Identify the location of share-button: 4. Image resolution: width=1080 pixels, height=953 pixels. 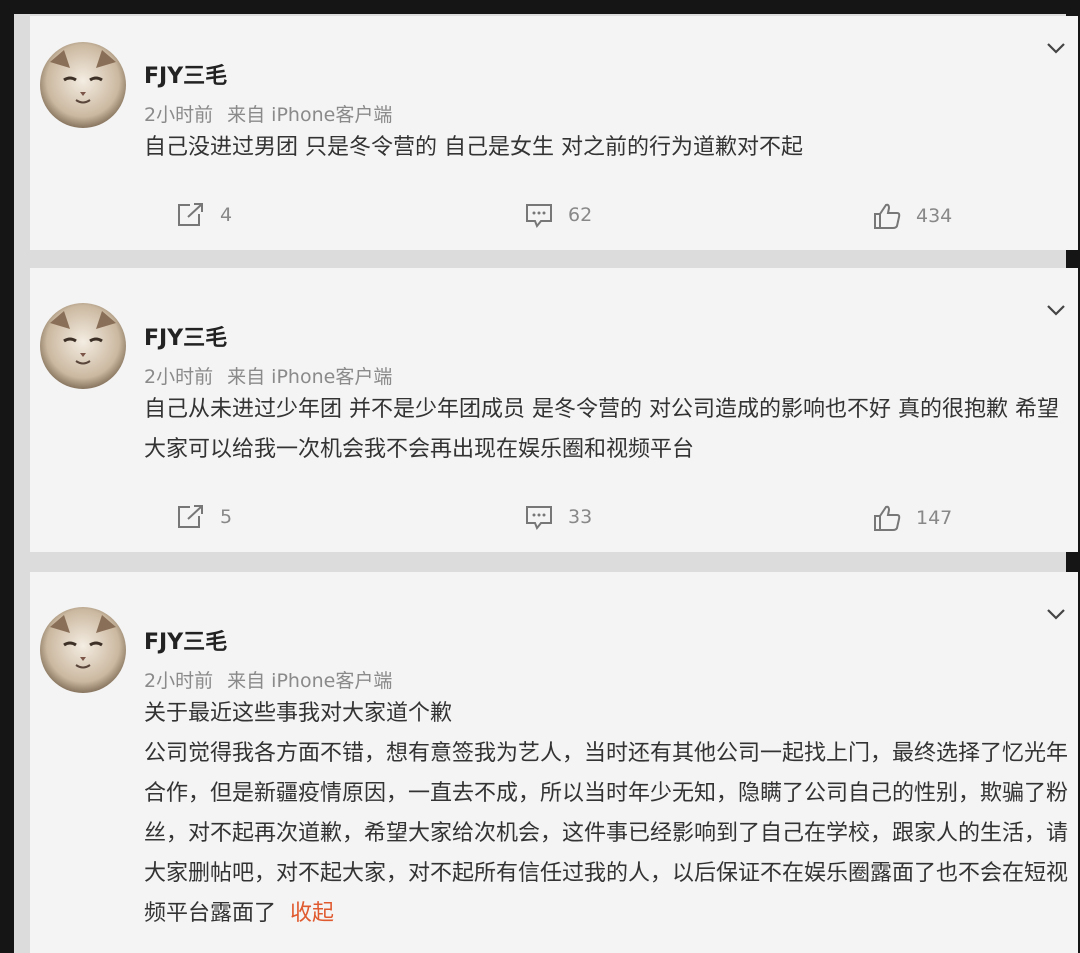
(204, 215).